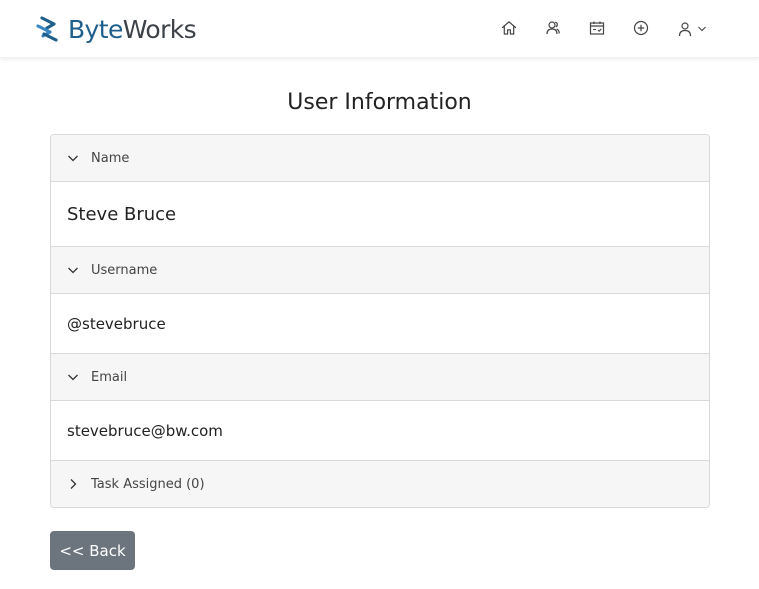  Describe the element at coordinates (380, 431) in the screenshot. I see `email-section-body: stevebruce@bw.com` at that location.